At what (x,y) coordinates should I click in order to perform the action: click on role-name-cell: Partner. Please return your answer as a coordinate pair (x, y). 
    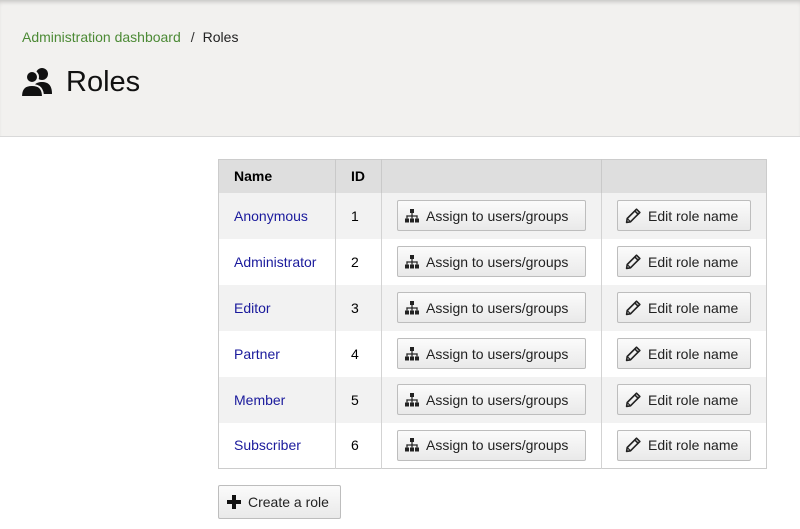
    Looking at the image, I should click on (277, 353).